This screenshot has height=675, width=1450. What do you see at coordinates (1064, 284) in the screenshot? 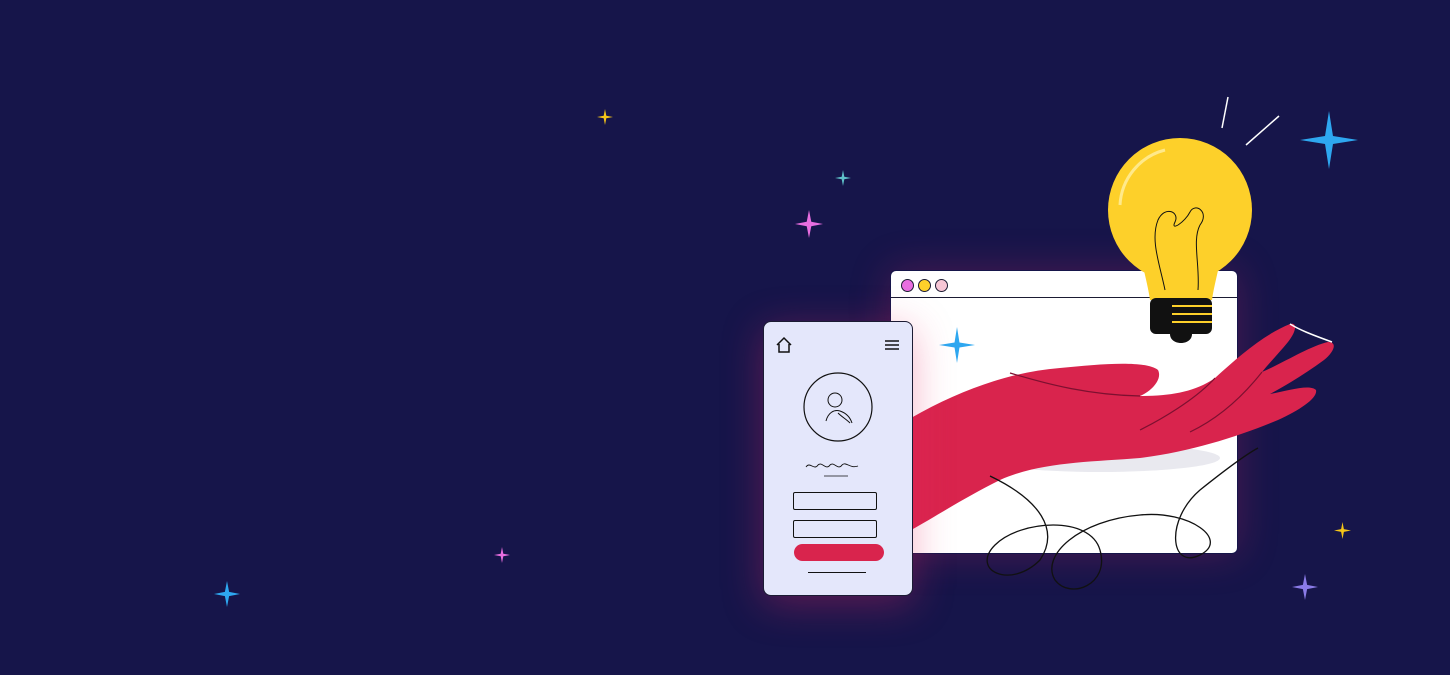
I see `browser-title-bar` at bounding box center [1064, 284].